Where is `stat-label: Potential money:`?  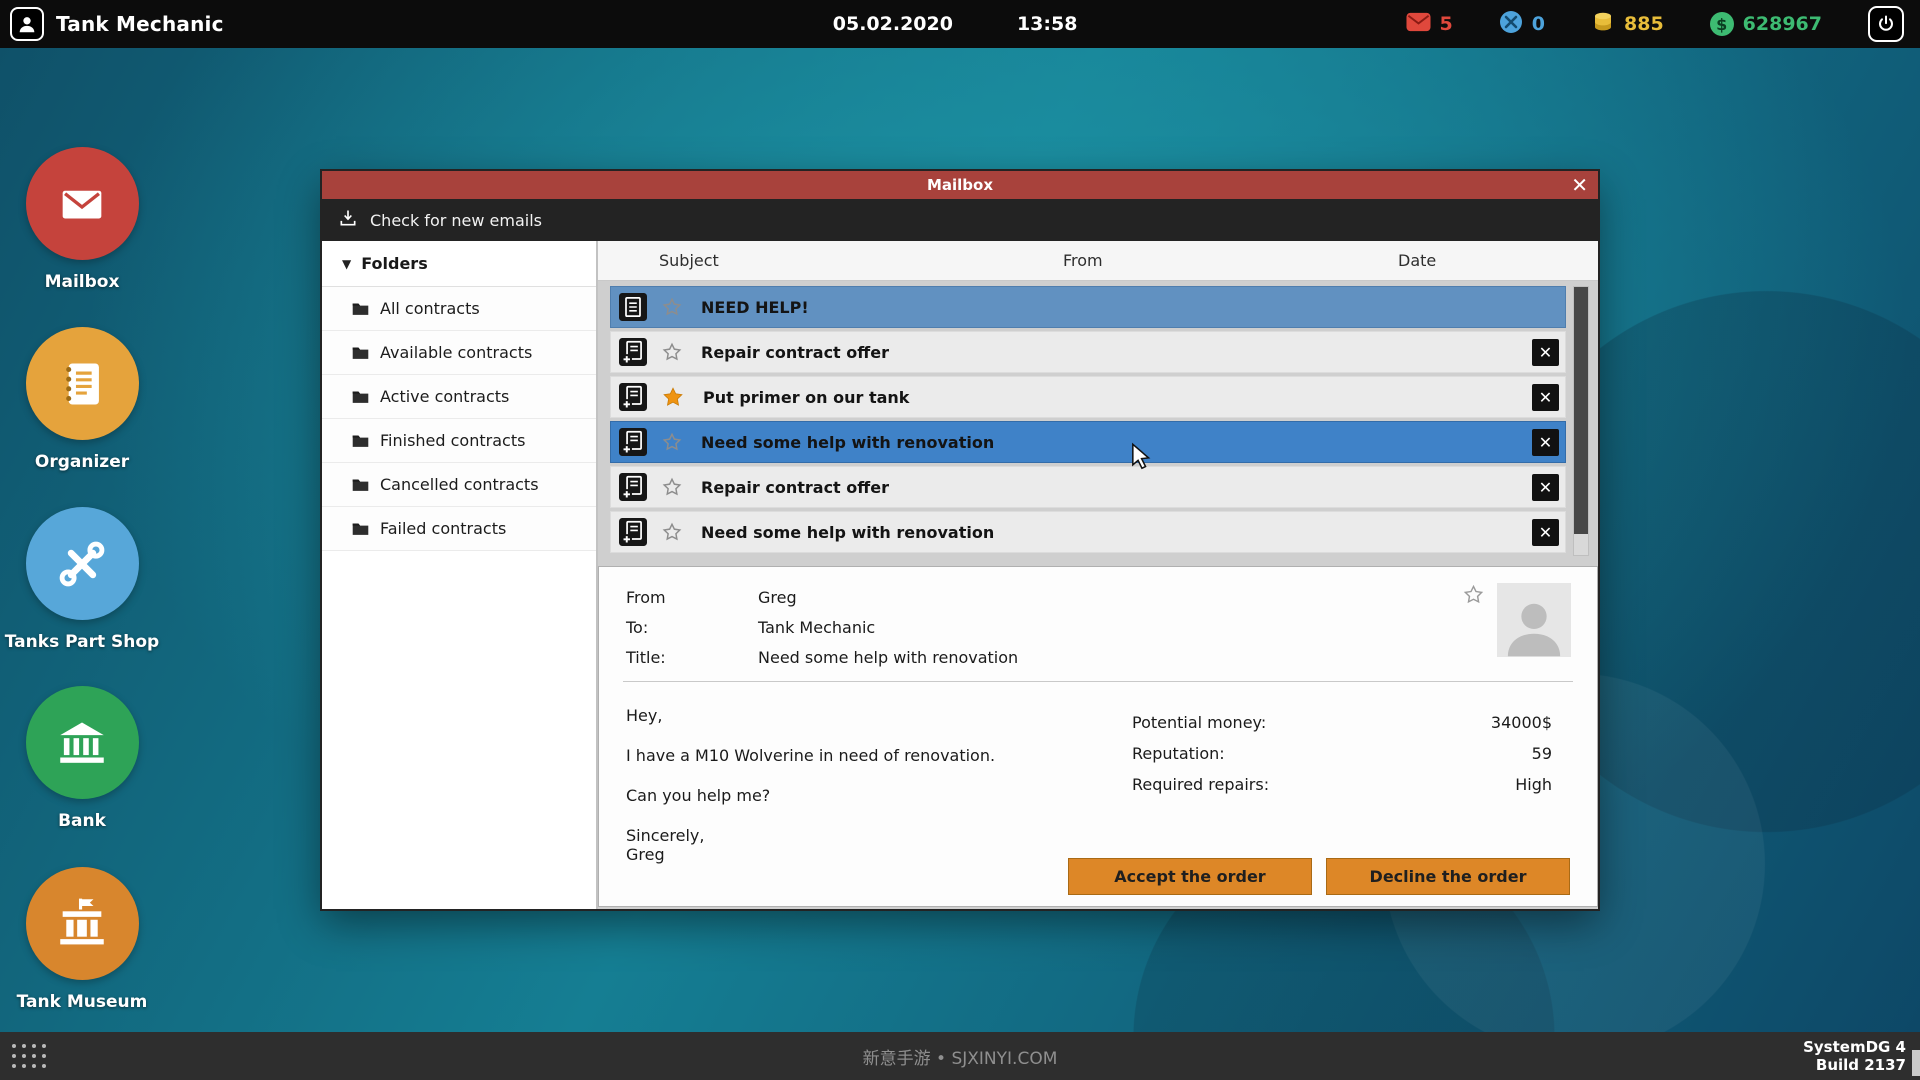 stat-label: Potential money: is located at coordinates (1199, 722).